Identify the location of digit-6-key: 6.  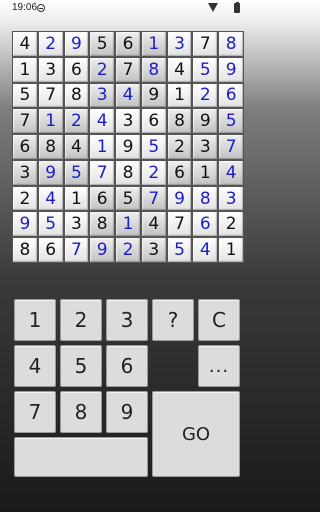
(127, 366).